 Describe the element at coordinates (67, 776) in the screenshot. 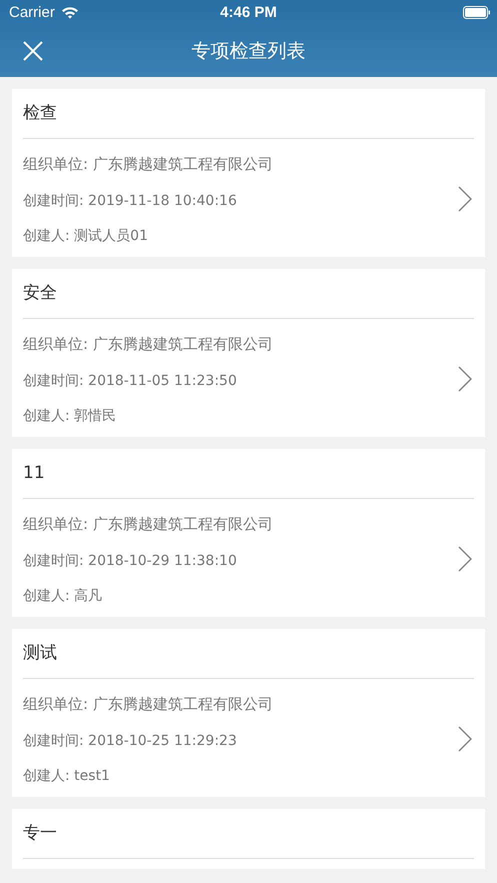

I see `creator-text: 创建人: test1` at that location.